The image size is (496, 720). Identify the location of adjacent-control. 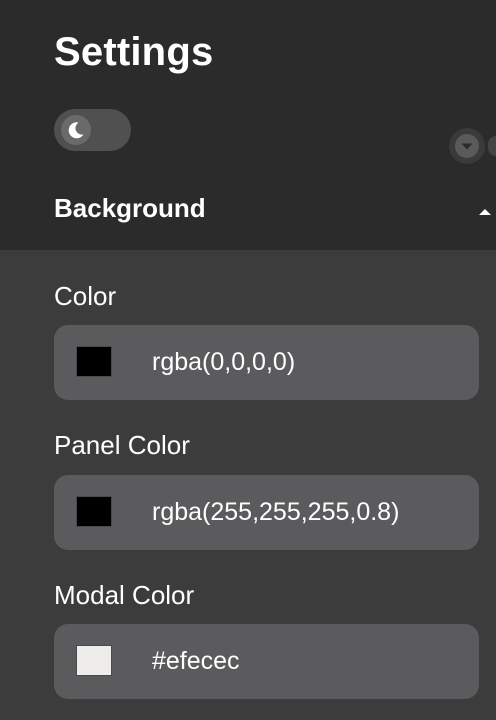
(492, 146).